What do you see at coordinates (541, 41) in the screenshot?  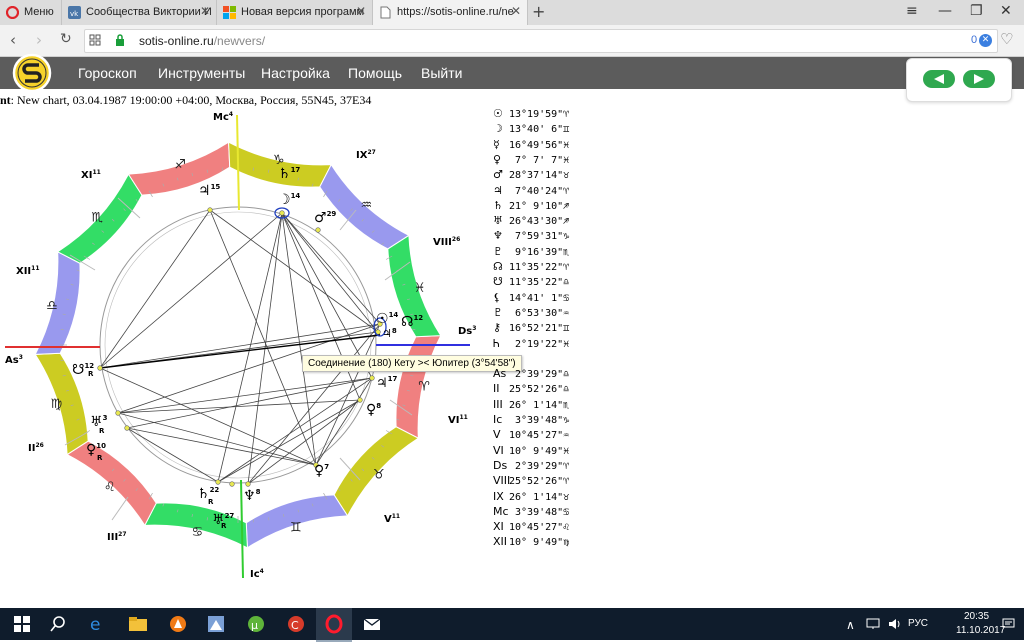 I see `url-field: sotis-online.ru/newvers/ 0 ✕` at bounding box center [541, 41].